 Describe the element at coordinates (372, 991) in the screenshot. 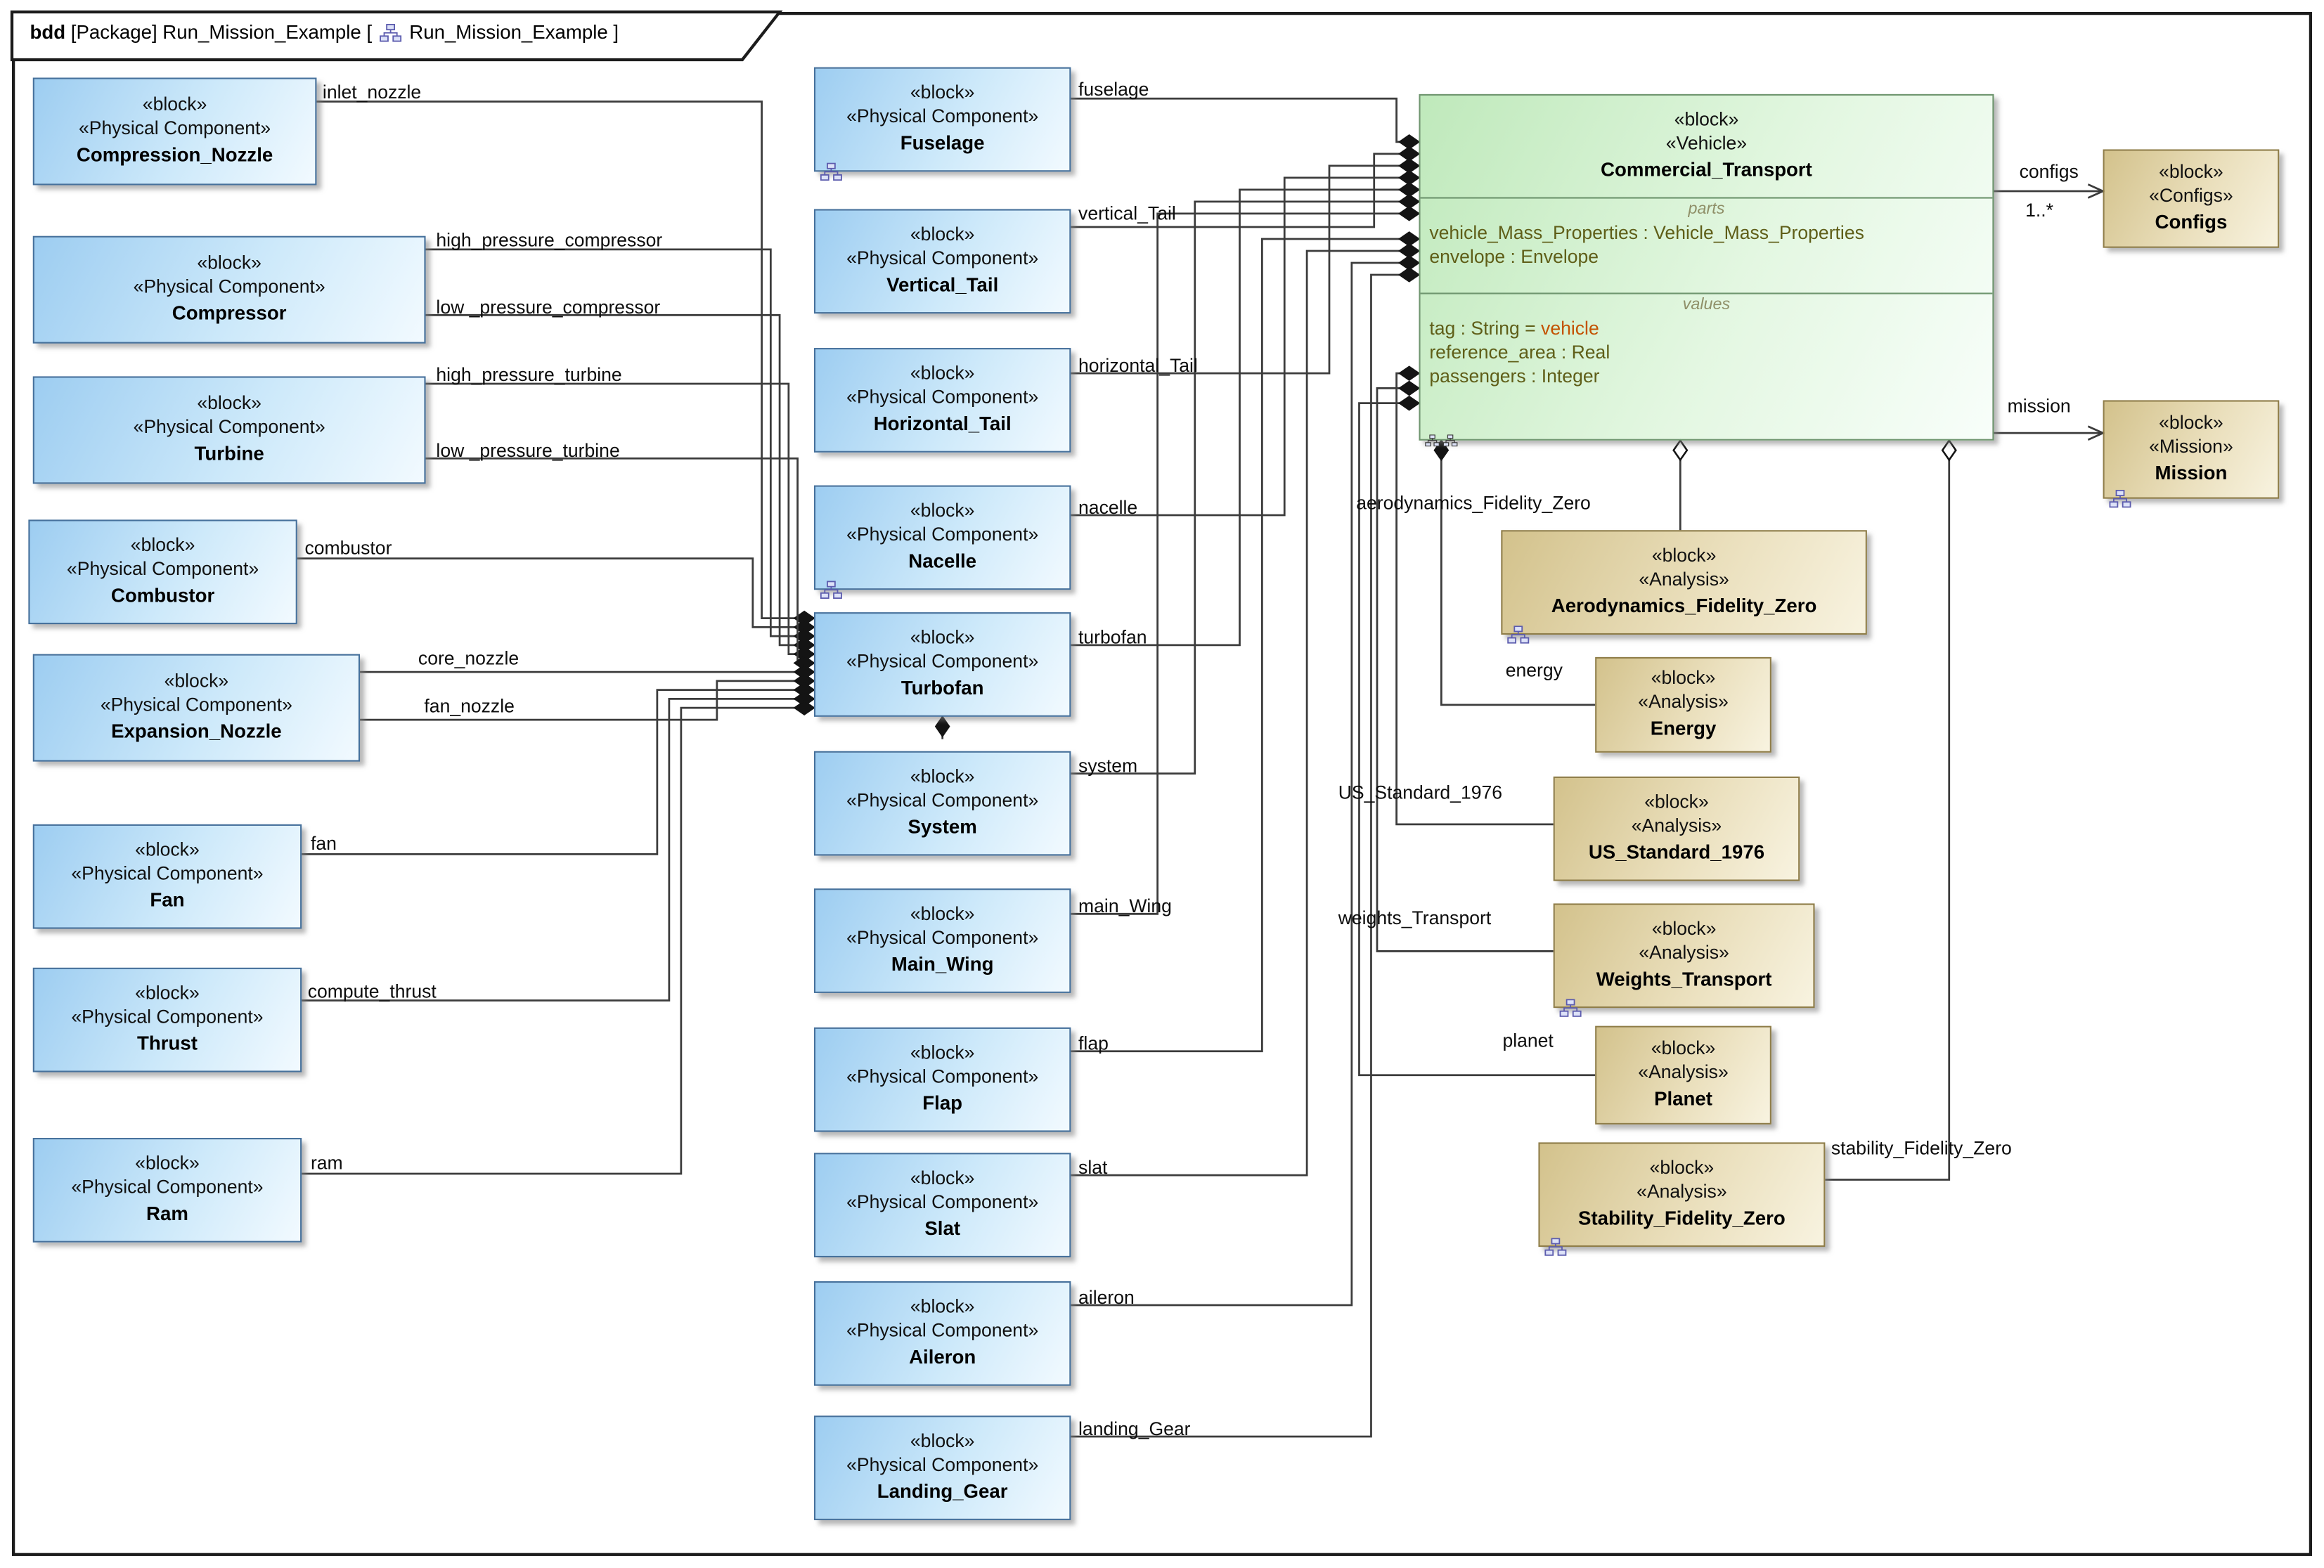

I see `edge-label-compute-thrust: compute_thrust` at that location.